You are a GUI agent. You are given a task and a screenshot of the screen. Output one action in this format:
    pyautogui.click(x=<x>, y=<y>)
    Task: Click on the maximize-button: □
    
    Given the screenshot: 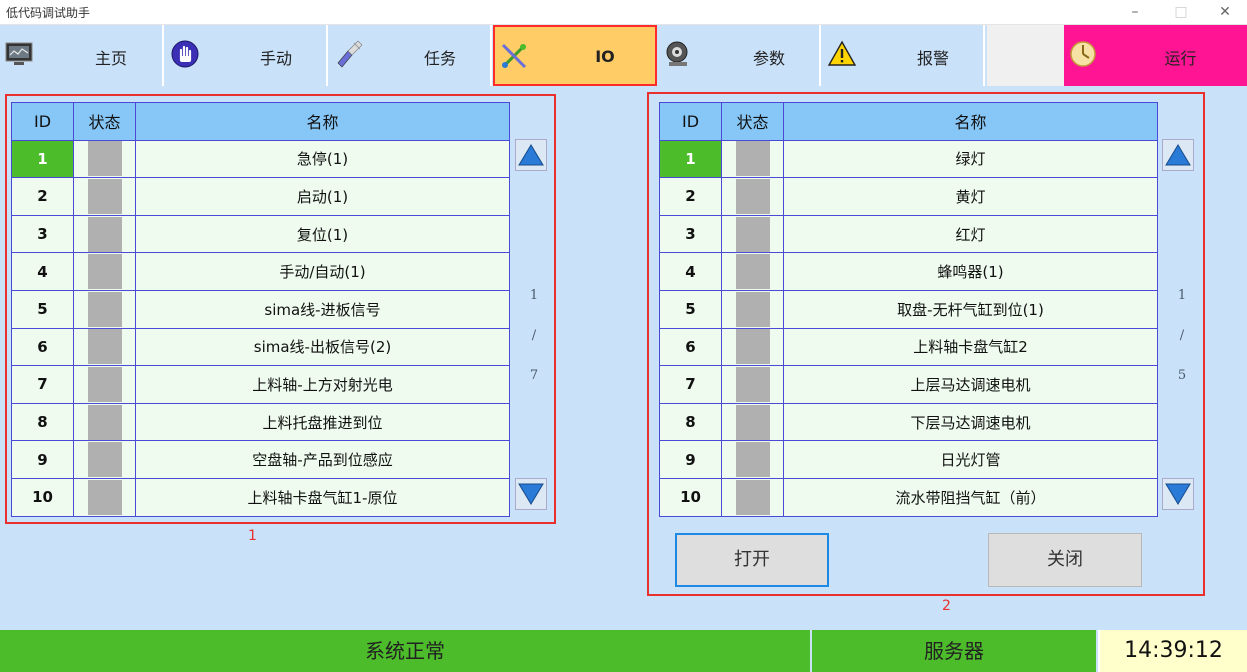 What is the action you would take?
    pyautogui.click(x=1181, y=12)
    